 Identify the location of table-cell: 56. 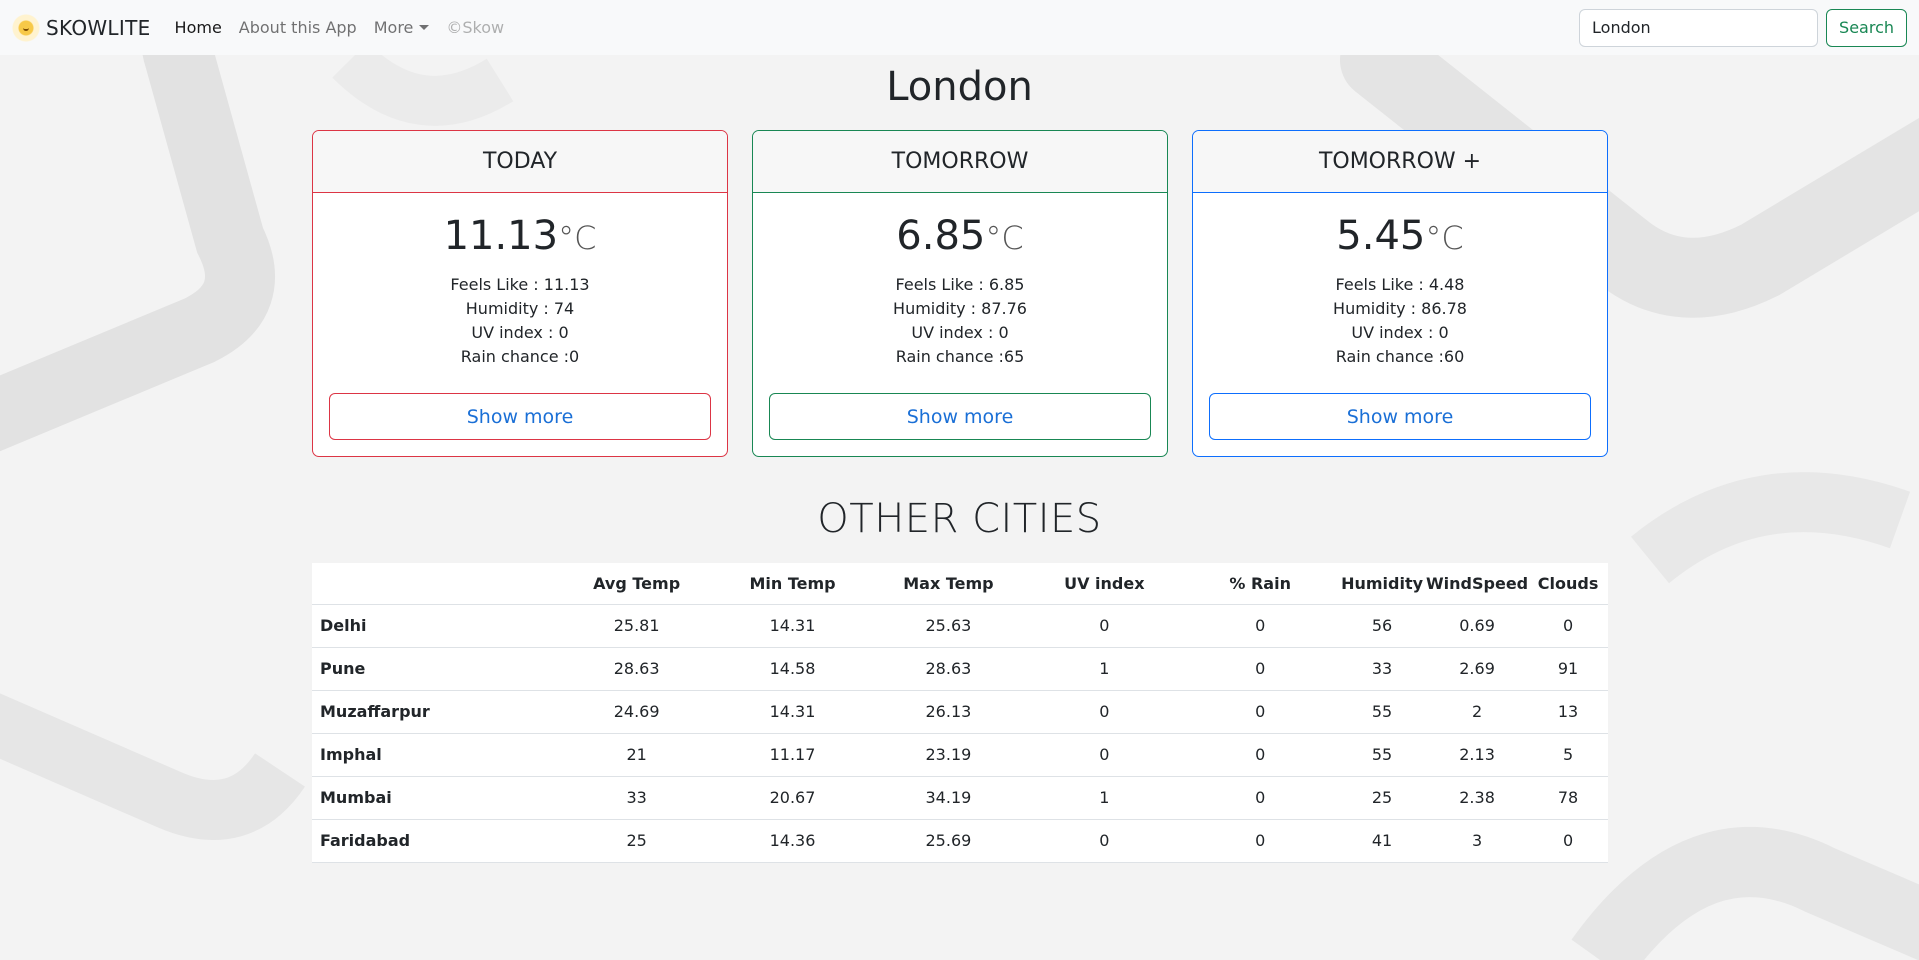
(1382, 626).